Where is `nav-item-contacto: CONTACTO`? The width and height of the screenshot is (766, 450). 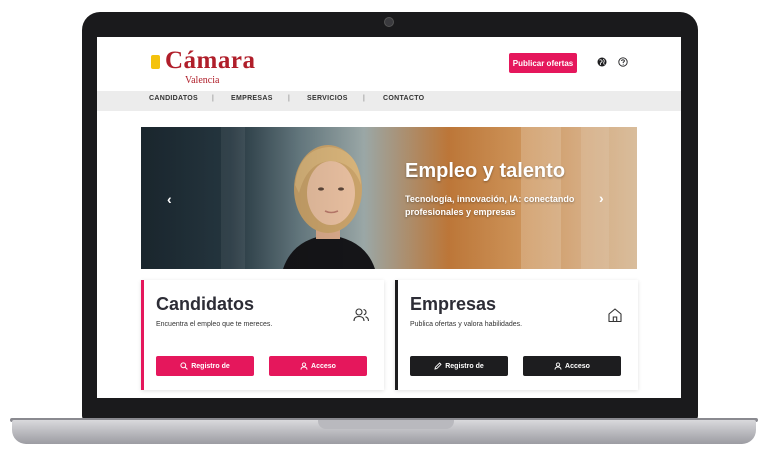 nav-item-contacto: CONTACTO is located at coordinates (403, 98).